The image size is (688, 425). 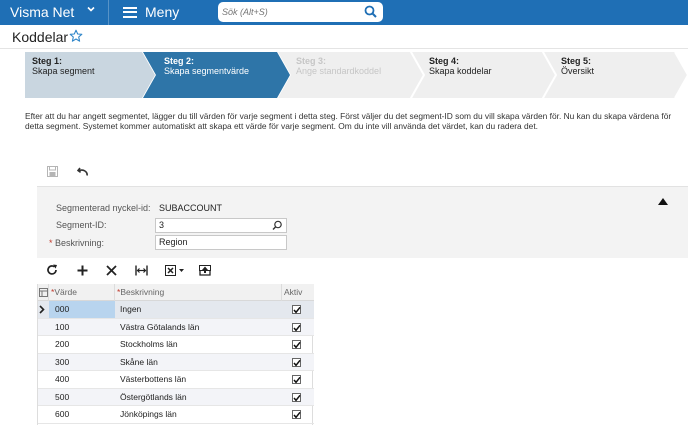 I want to click on cell-description: Västra Götalands län, so click(x=198, y=327).